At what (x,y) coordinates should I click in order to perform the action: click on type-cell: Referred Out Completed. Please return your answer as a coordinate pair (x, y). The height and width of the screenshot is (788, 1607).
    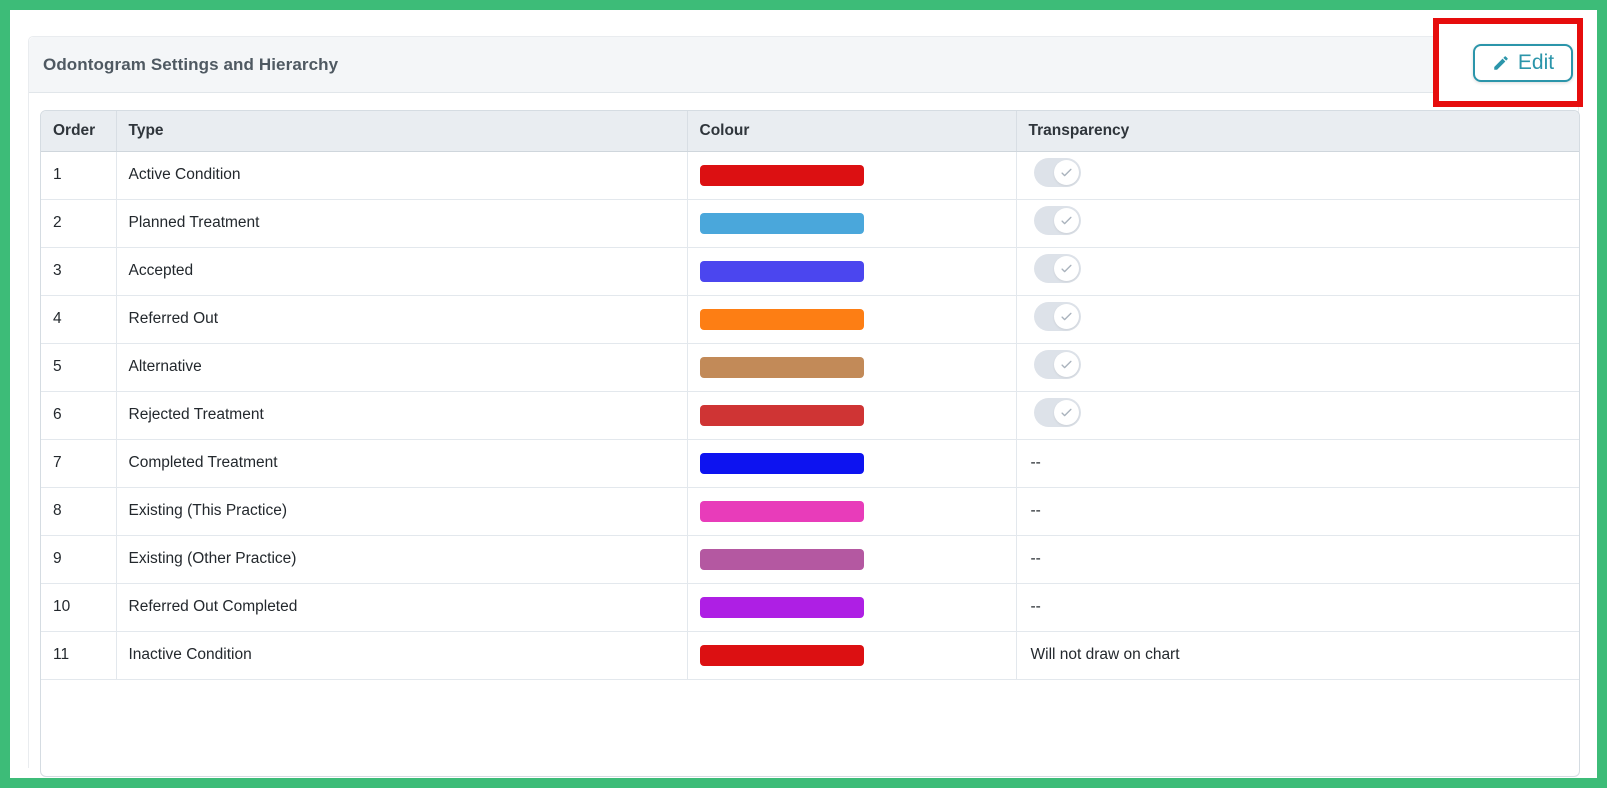
    Looking at the image, I should click on (402, 607).